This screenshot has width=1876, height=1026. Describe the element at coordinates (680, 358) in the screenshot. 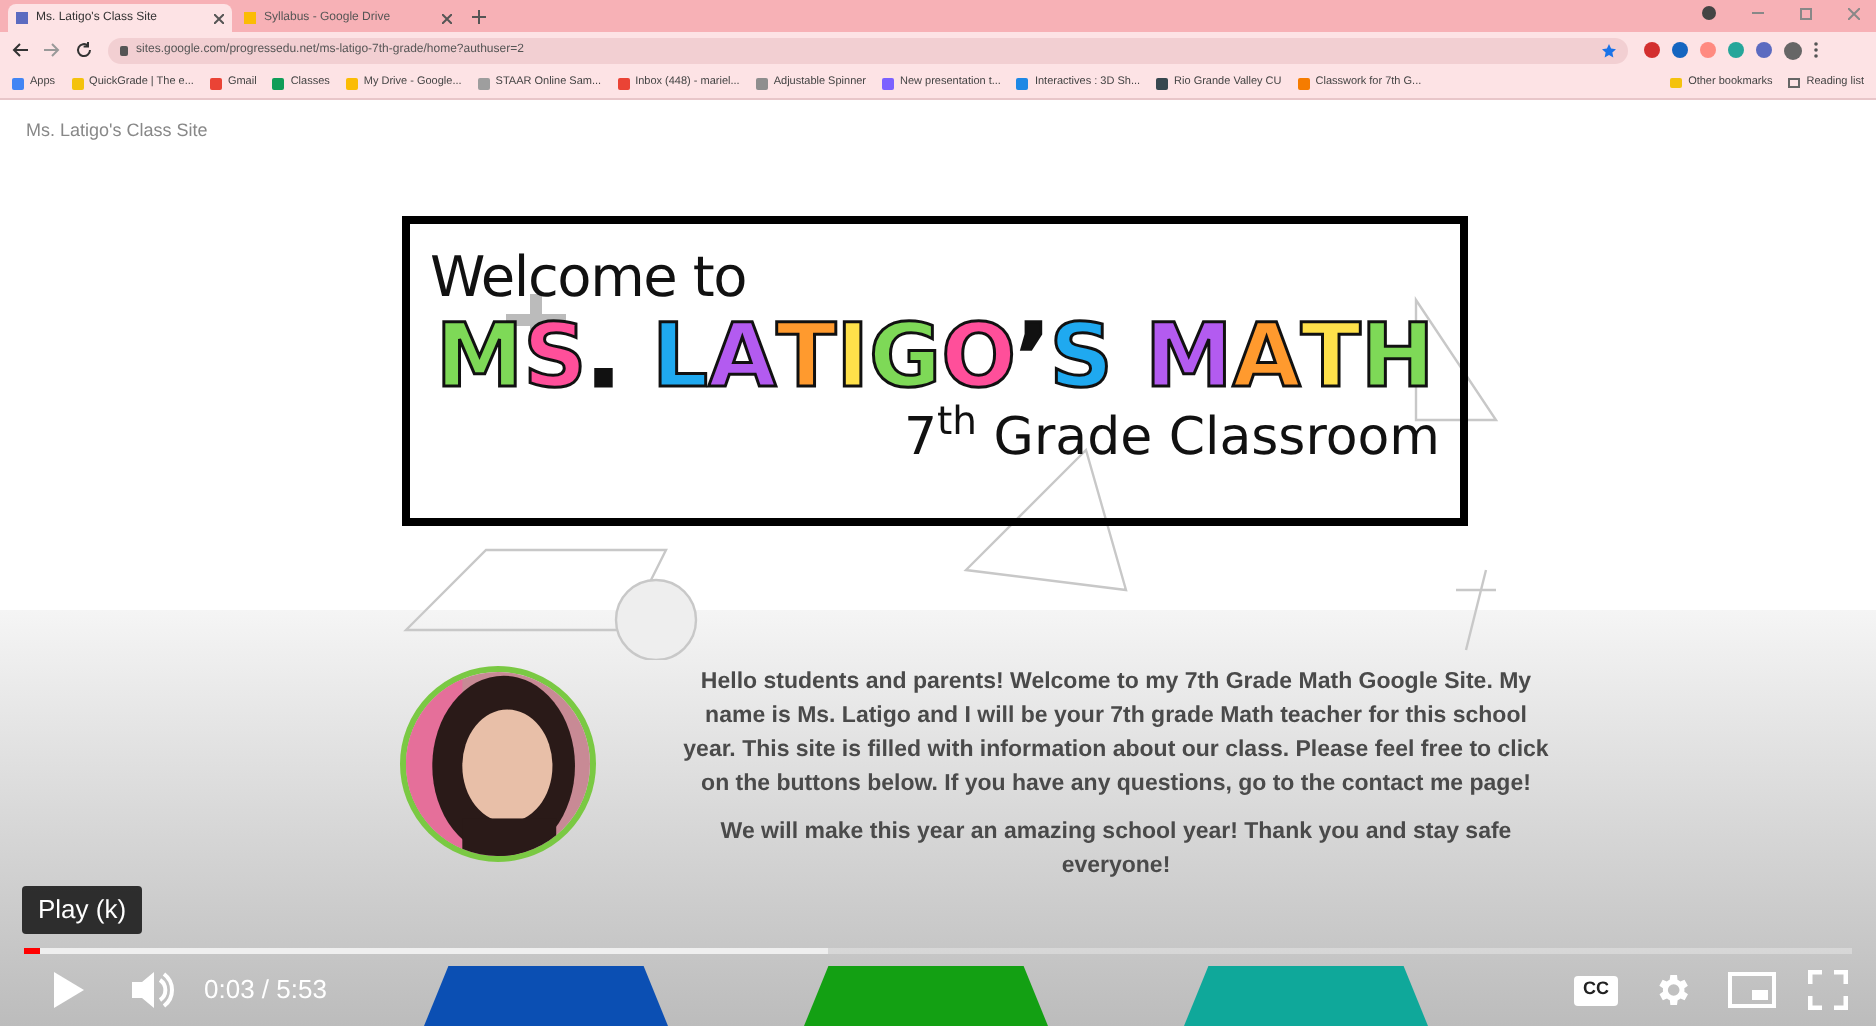

I see `banner-letter: L` at that location.